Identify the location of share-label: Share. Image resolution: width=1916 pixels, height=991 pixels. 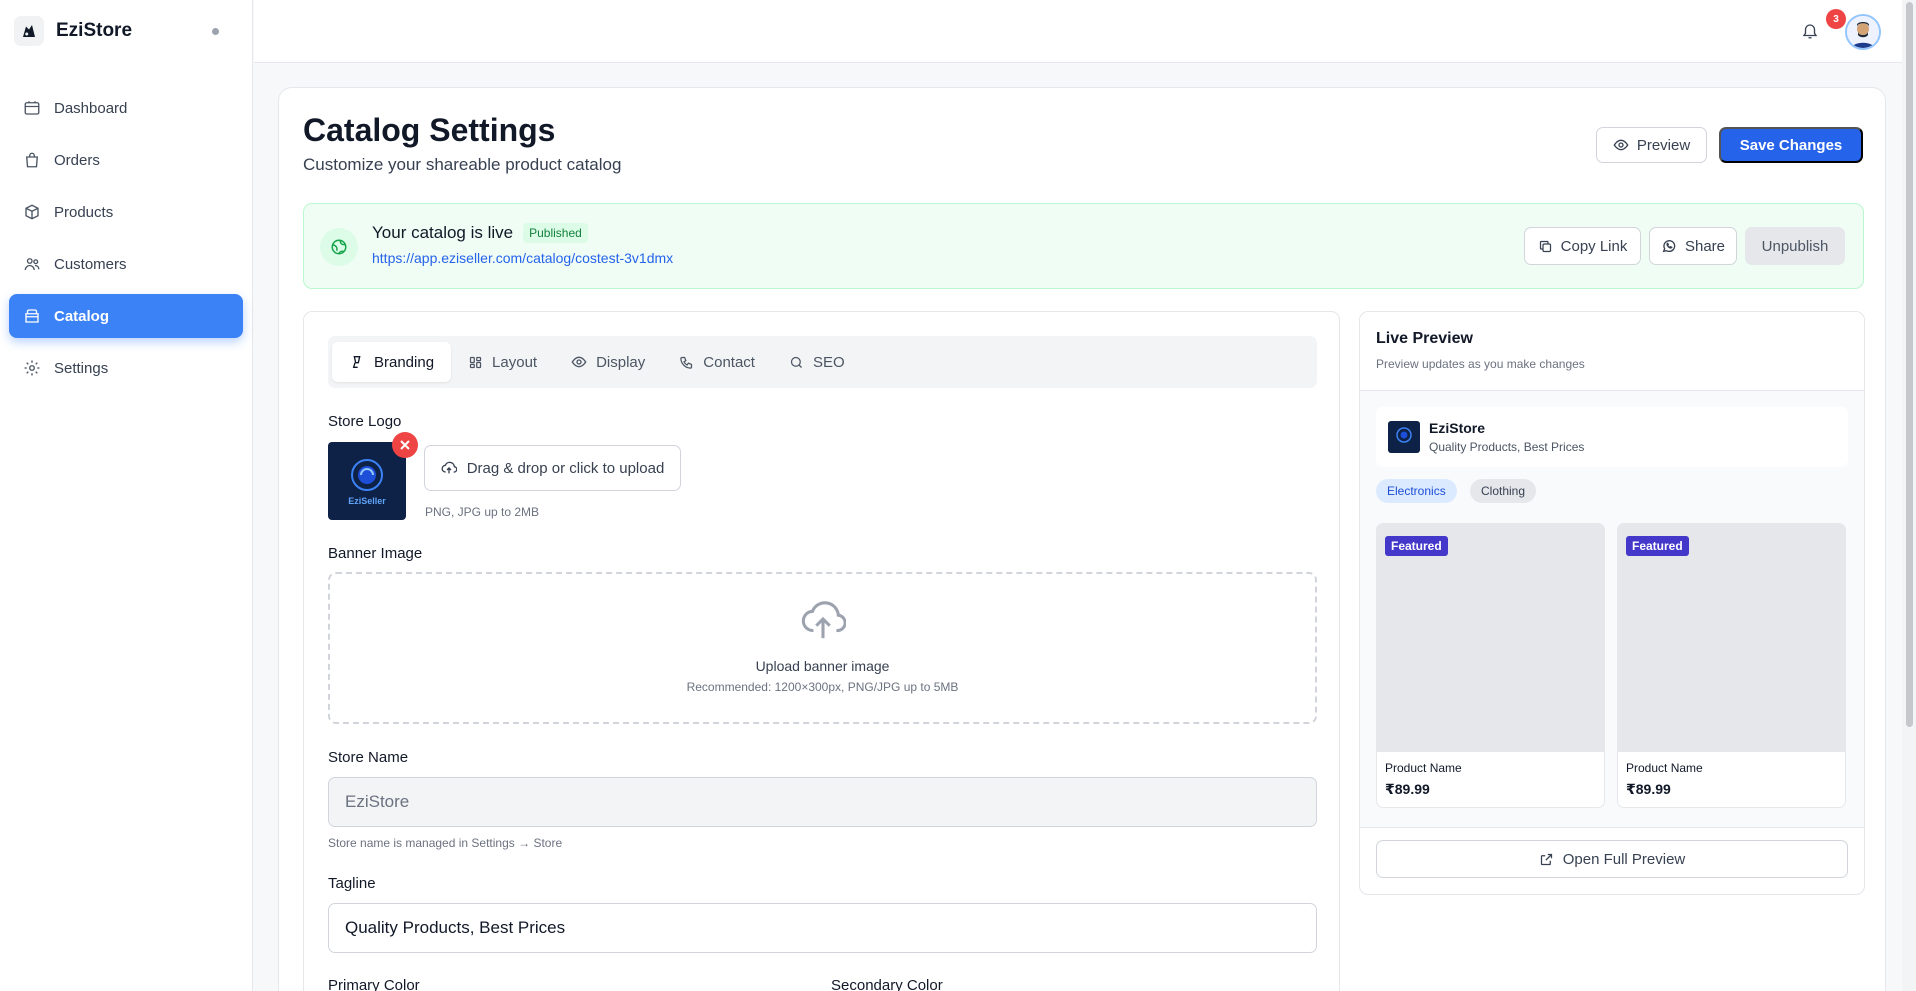
(1705, 246).